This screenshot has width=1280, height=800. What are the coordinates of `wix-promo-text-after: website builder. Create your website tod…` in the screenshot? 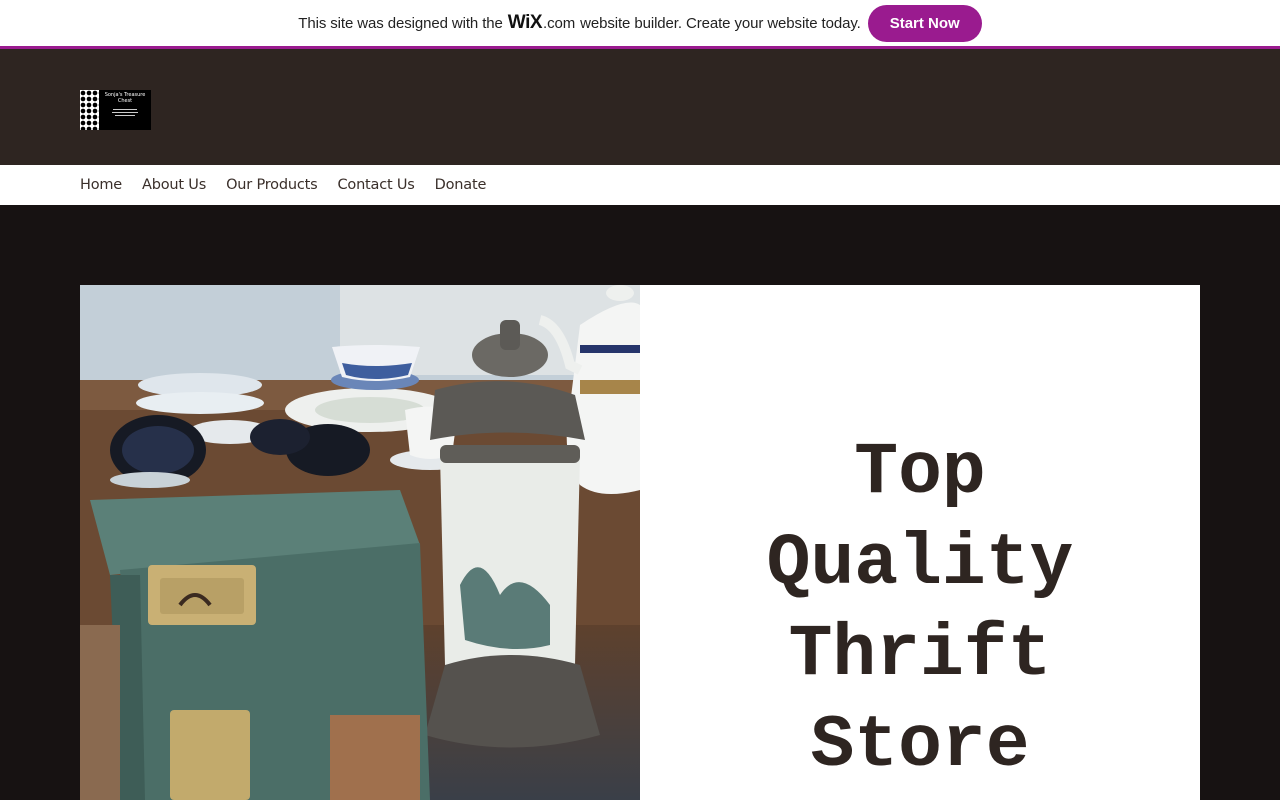 It's located at (720, 23).